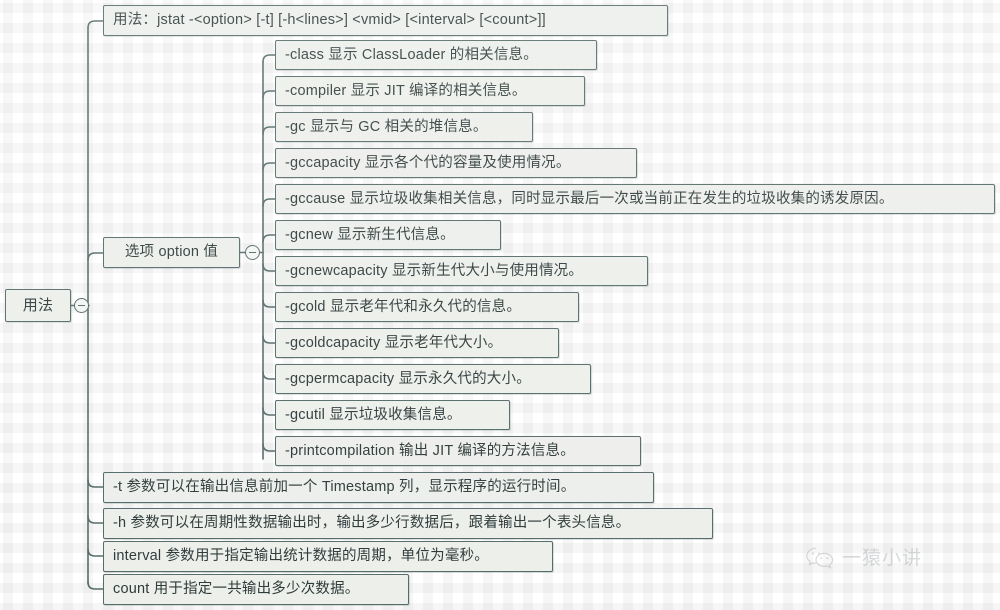 The width and height of the screenshot is (1000, 610). Describe the element at coordinates (269, 94) in the screenshot. I see `connector-to-opt-compiler` at that location.